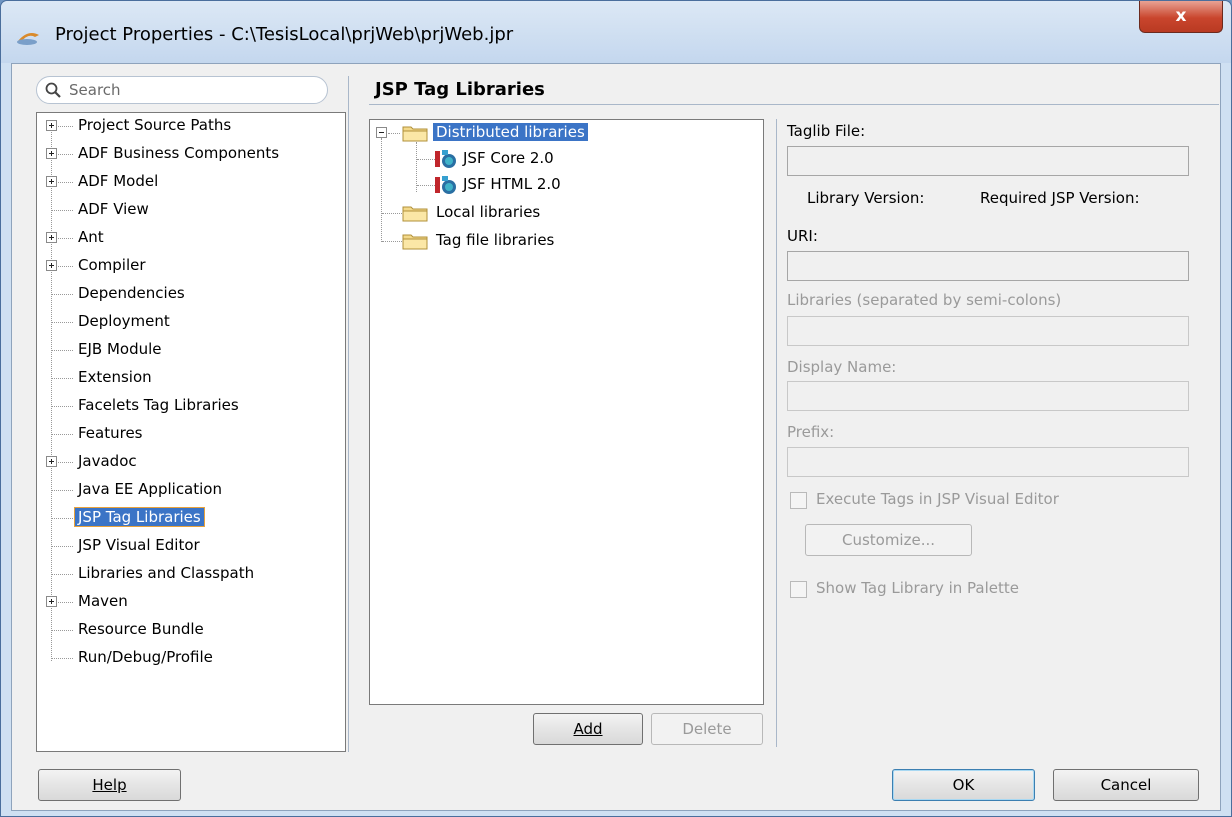 Image resolution: width=1232 pixels, height=817 pixels. What do you see at coordinates (192, 90) in the screenshot?
I see `search-input` at bounding box center [192, 90].